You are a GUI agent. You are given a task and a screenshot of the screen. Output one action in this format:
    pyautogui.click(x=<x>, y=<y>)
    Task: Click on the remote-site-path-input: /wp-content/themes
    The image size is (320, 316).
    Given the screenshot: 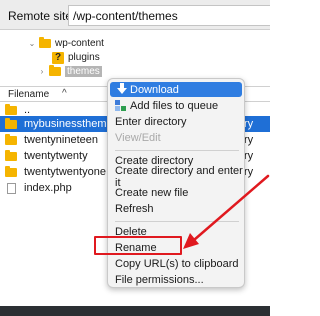 What is the action you would take?
    pyautogui.click(x=169, y=15)
    